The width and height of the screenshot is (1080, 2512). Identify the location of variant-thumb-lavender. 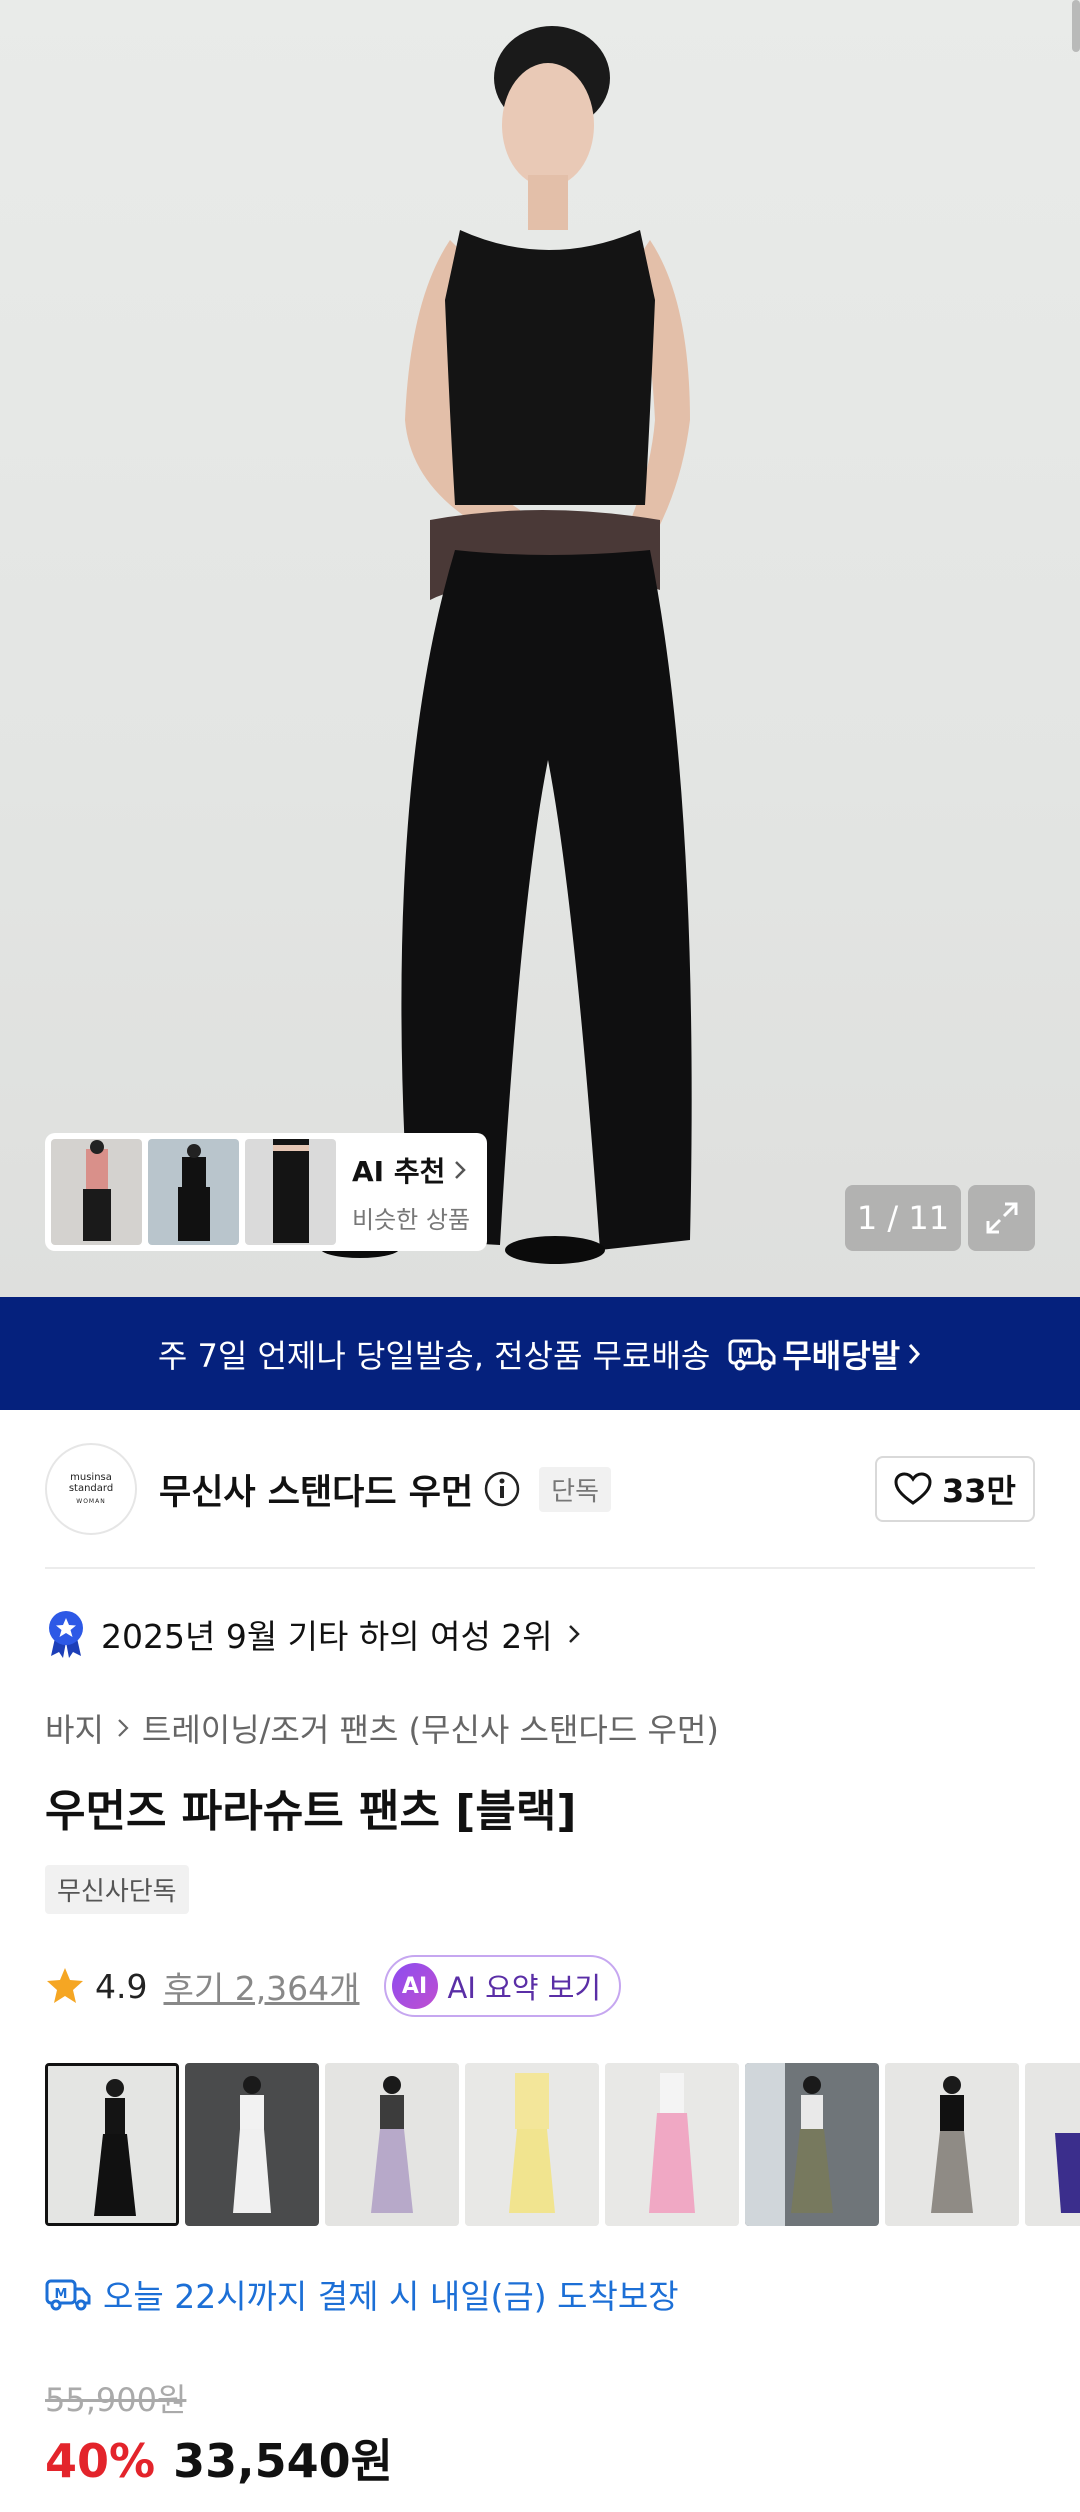
(392, 2144).